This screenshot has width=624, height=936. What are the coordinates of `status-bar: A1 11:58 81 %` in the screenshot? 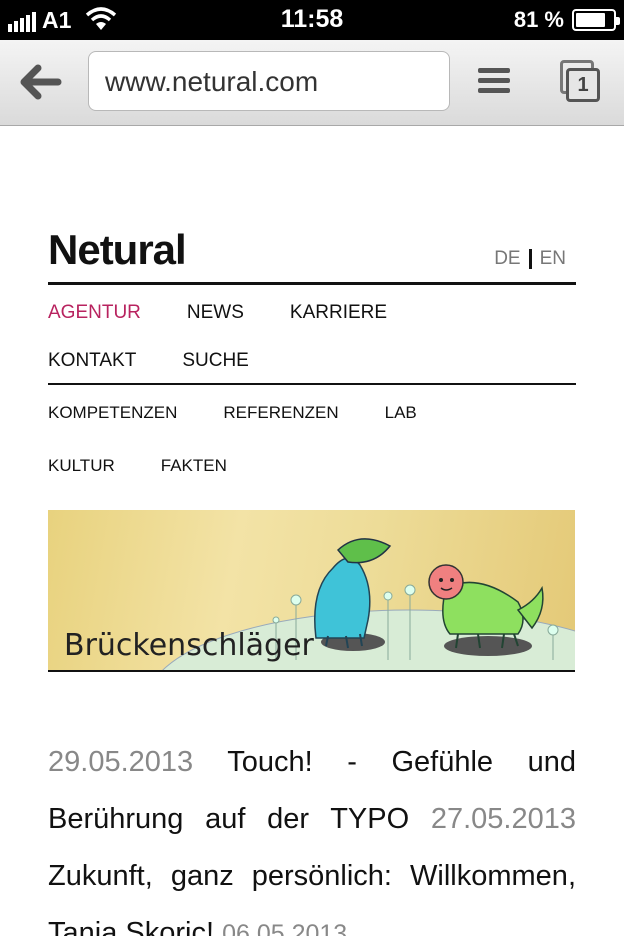 It's located at (312, 20).